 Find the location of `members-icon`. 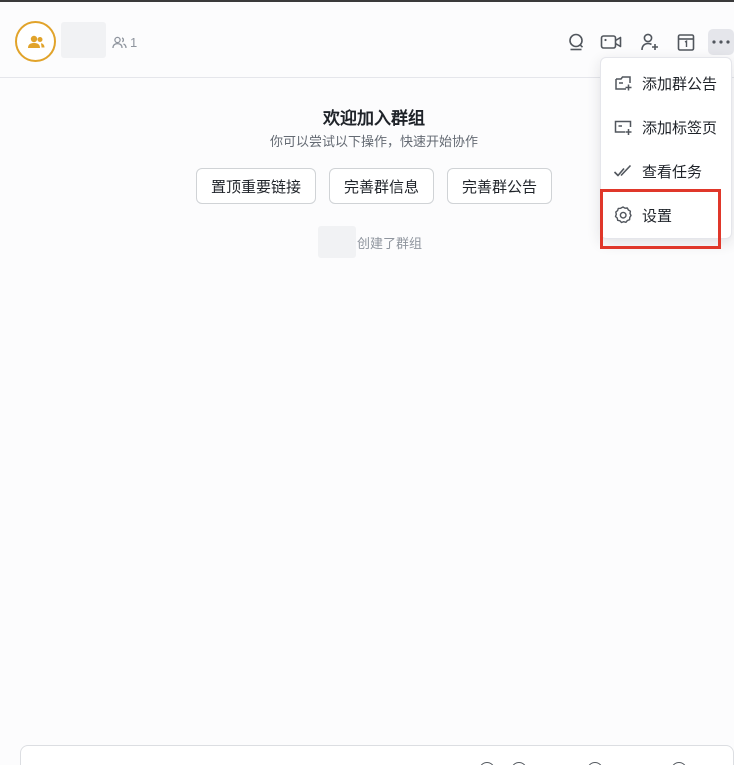

members-icon is located at coordinates (119, 42).